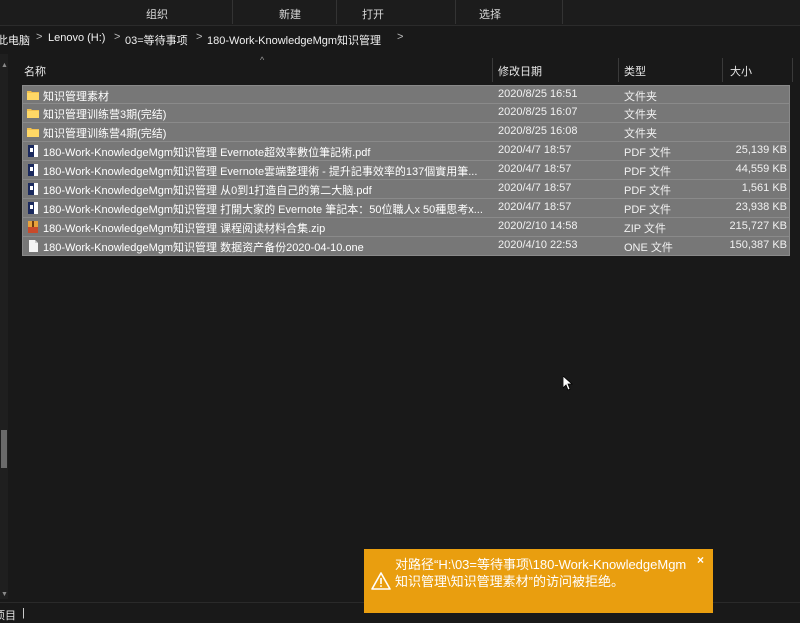 This screenshot has width=800, height=623. Describe the element at coordinates (645, 229) in the screenshot. I see `file-type: ZIP 文件` at that location.